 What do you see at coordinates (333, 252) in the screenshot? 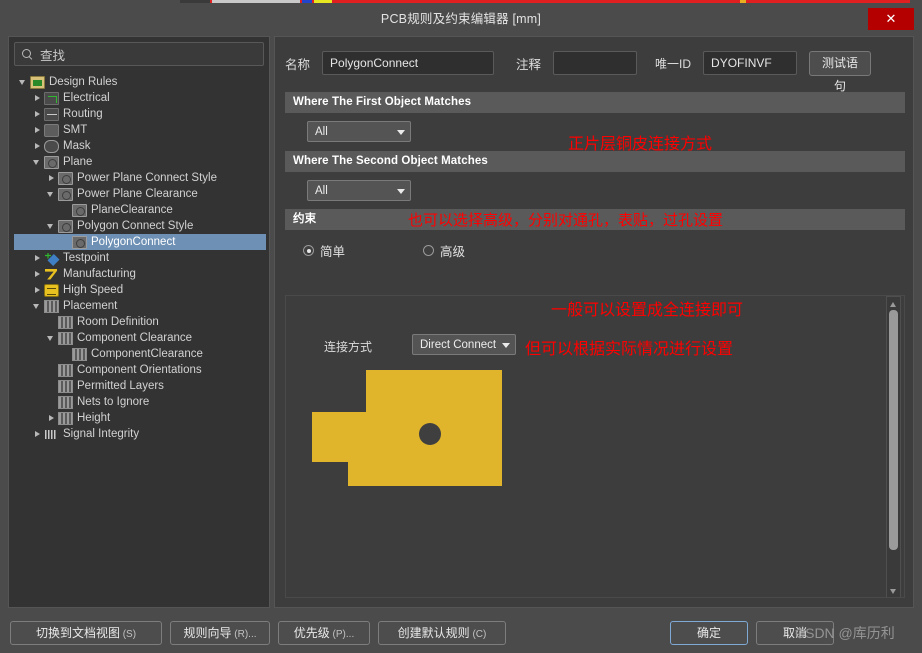
I see `simple-mode-label: 简单` at bounding box center [333, 252].